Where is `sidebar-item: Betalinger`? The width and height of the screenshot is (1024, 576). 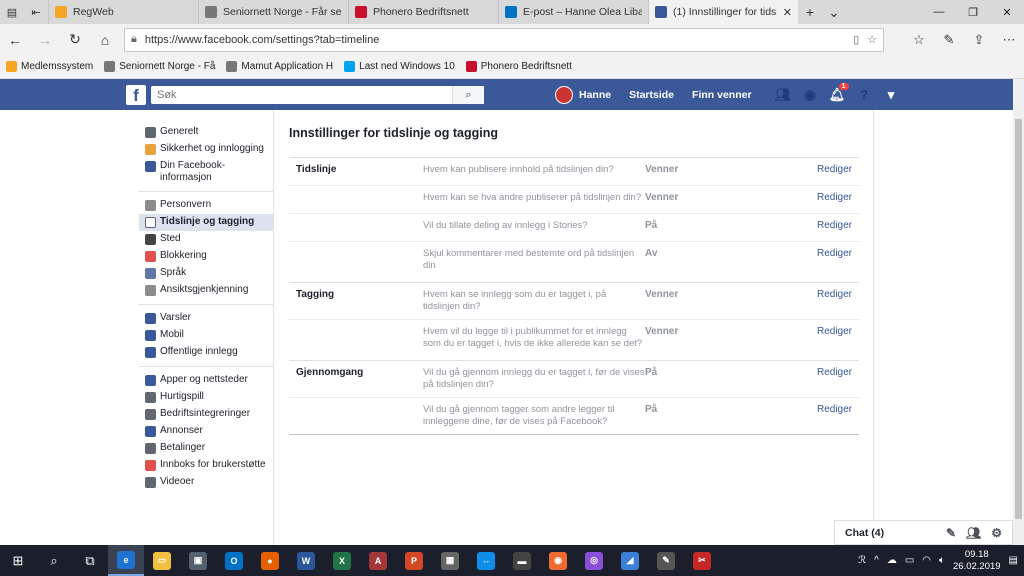
sidebar-item: Betalinger is located at coordinates (206, 448).